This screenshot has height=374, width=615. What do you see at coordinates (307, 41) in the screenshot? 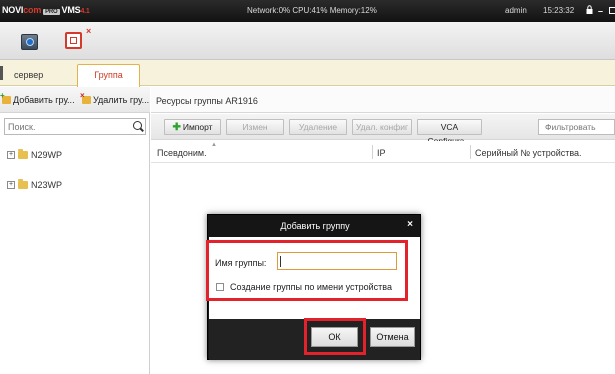
I see `main-toolbar: ×` at bounding box center [307, 41].